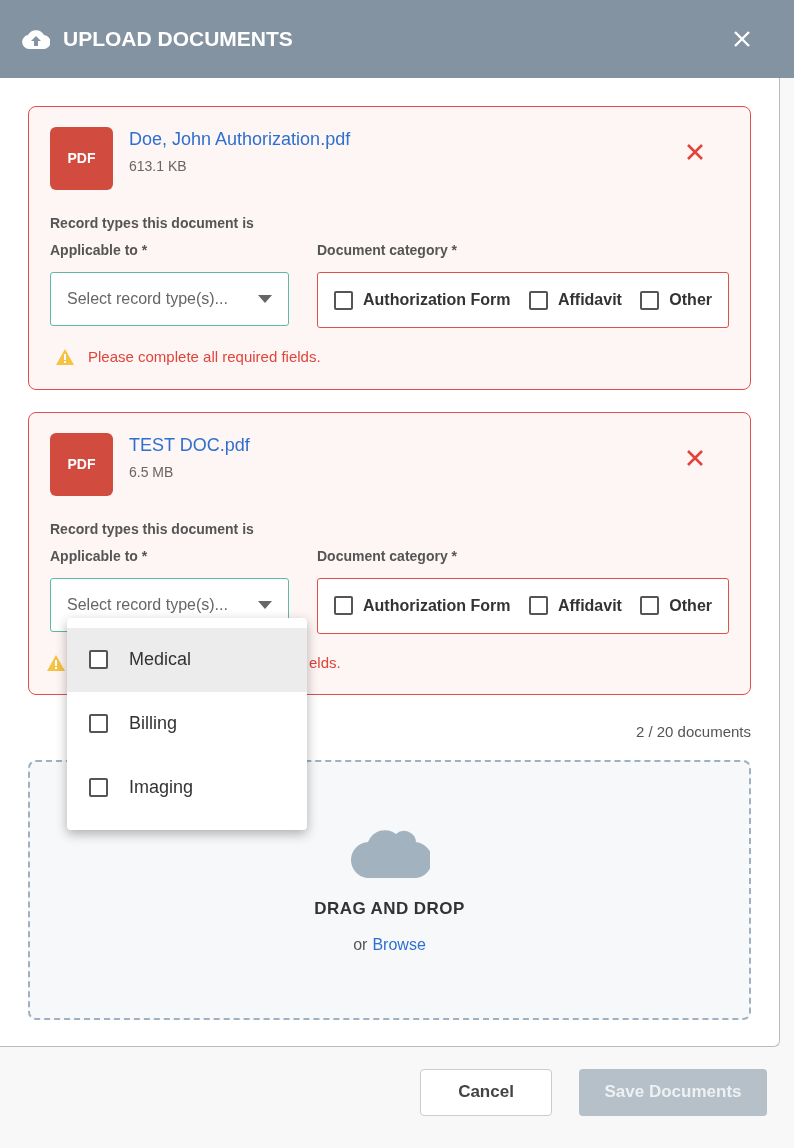  Describe the element at coordinates (158, 166) in the screenshot. I see `file-size: 613.1 KB` at that location.